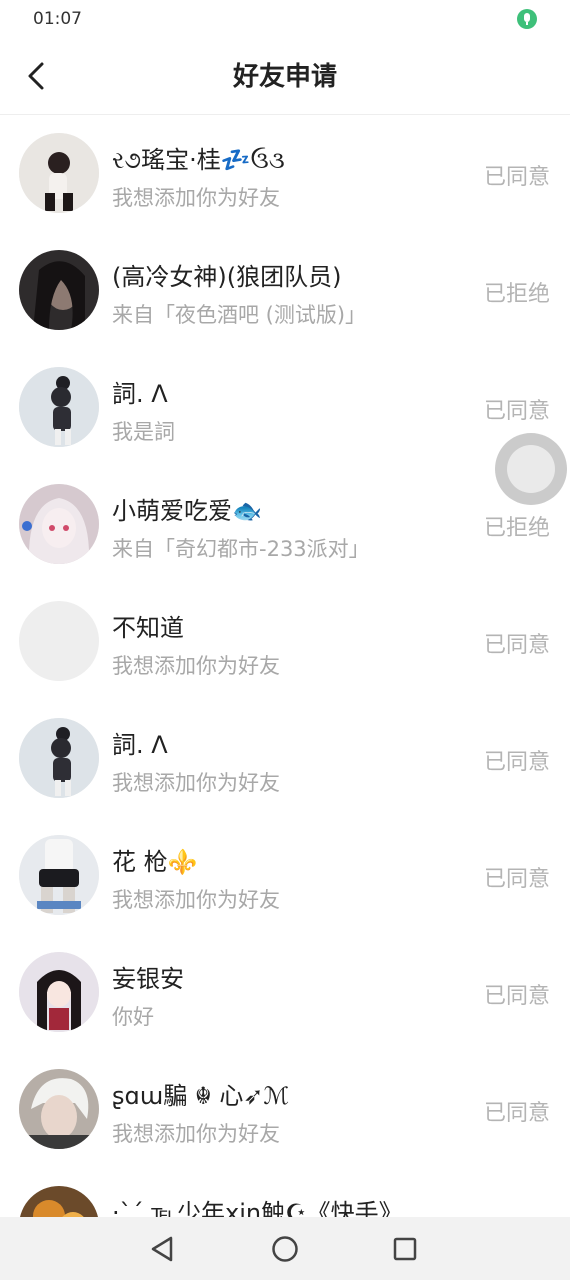  Describe the element at coordinates (285, 758) in the screenshot. I see `friend-request-row: 詞. Λ 我想添加你为好友 已同意` at that location.